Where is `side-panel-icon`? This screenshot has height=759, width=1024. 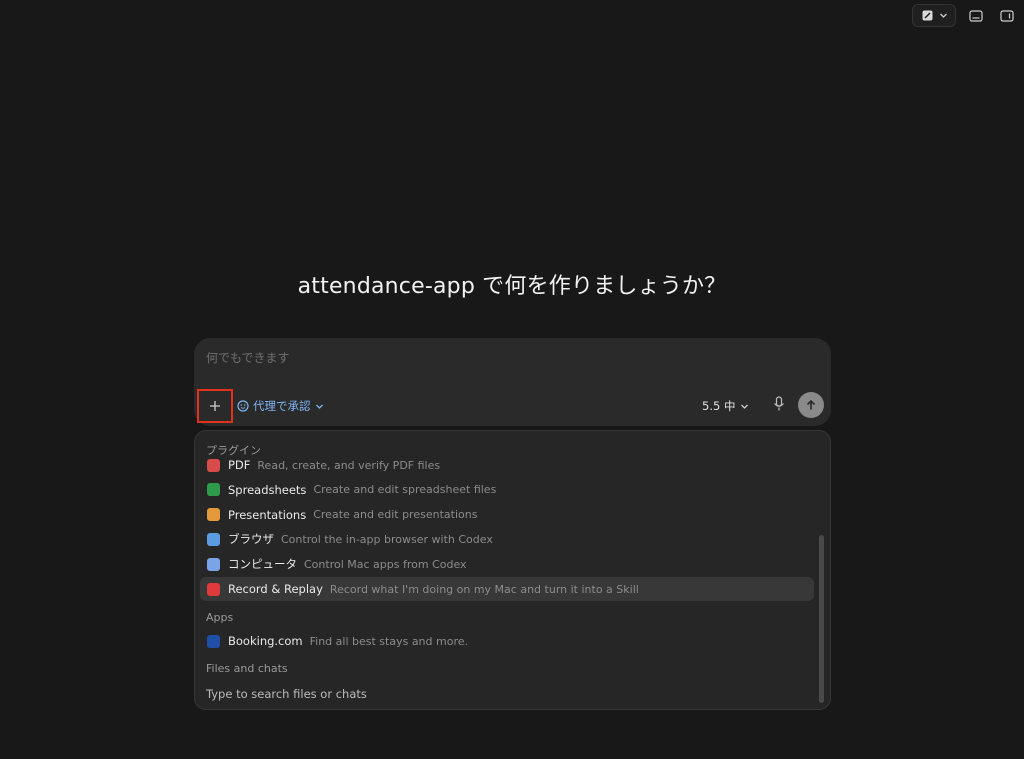
side-panel-icon is located at coordinates (1006, 15).